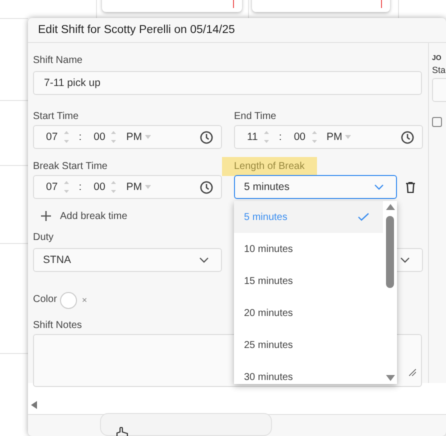  I want to click on field-label: Duty, so click(44, 238).